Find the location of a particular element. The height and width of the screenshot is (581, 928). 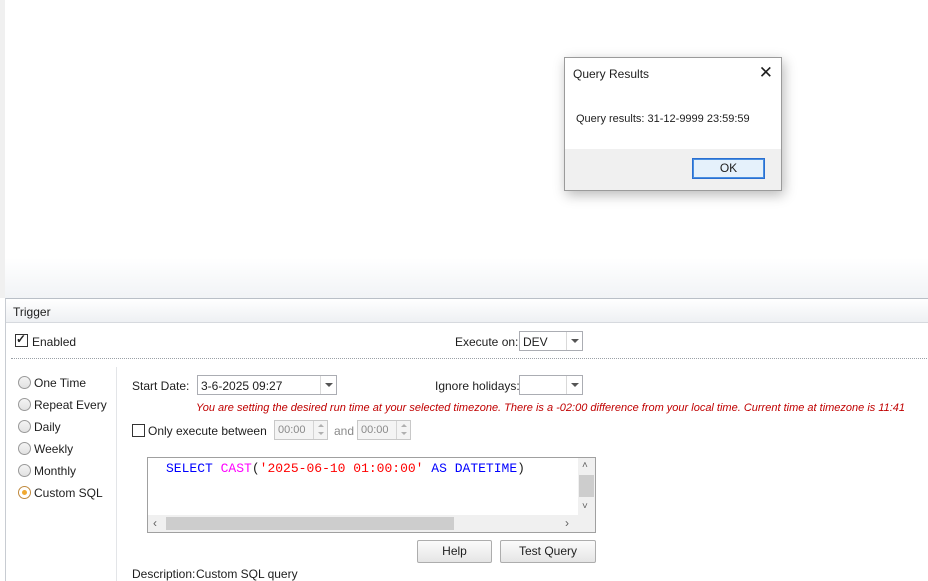

horizontal-scrollbar: ‹ › is located at coordinates (371, 523).